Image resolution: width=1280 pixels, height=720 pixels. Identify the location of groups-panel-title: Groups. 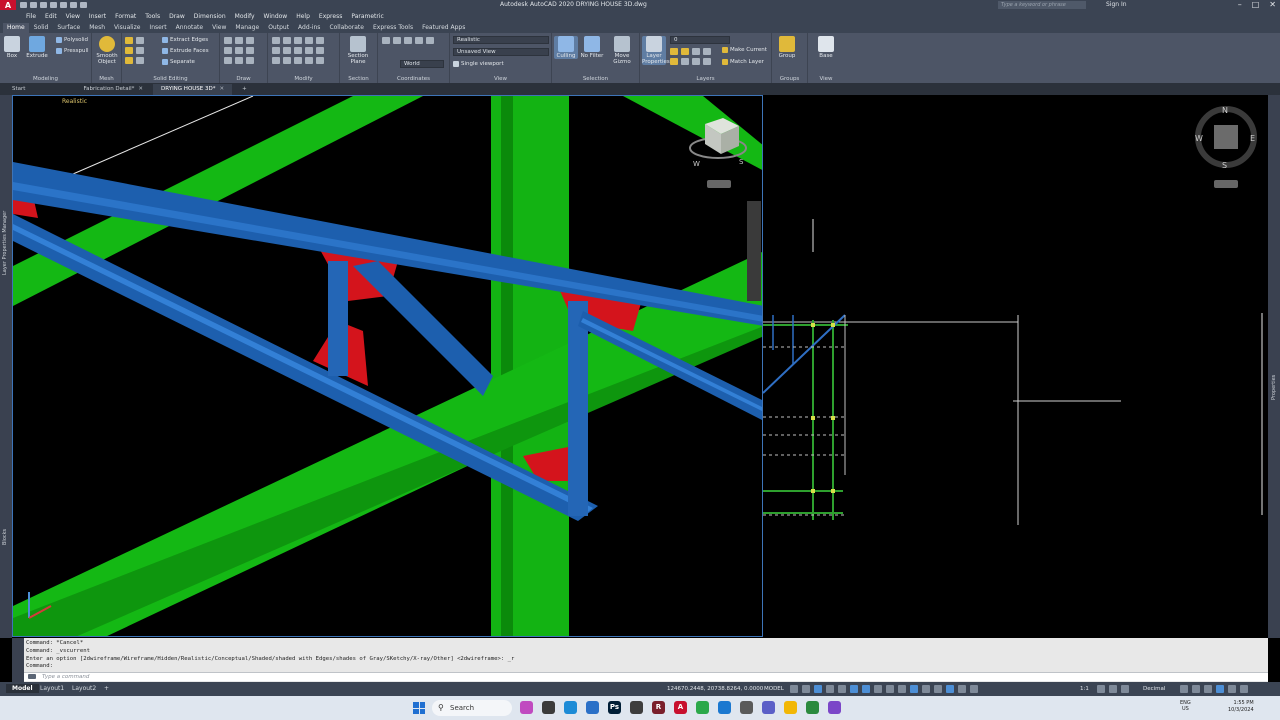
(789, 79).